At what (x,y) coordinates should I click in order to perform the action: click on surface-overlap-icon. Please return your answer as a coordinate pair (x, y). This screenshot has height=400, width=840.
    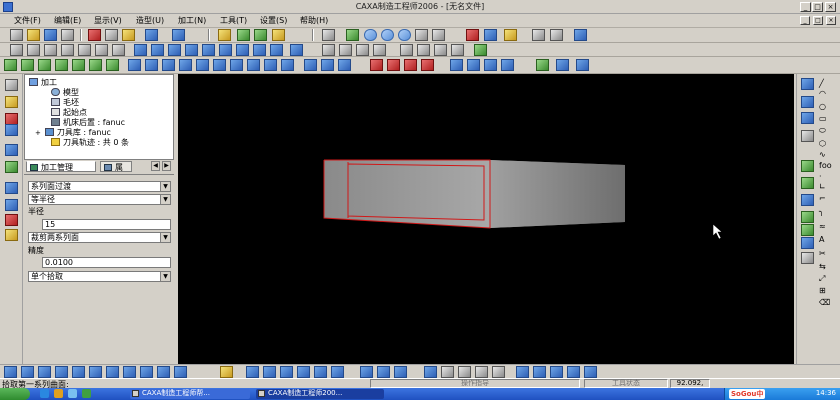
    Looking at the image, I should click on (236, 65).